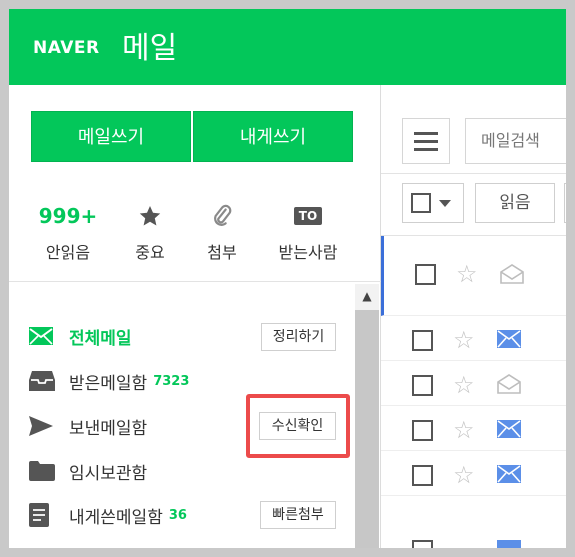  What do you see at coordinates (108, 383) in the screenshot?
I see `mailbox-inbox-label: 받은메일함` at bounding box center [108, 383].